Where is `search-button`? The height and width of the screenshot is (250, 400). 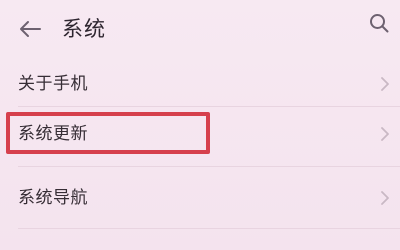
search-button is located at coordinates (379, 23).